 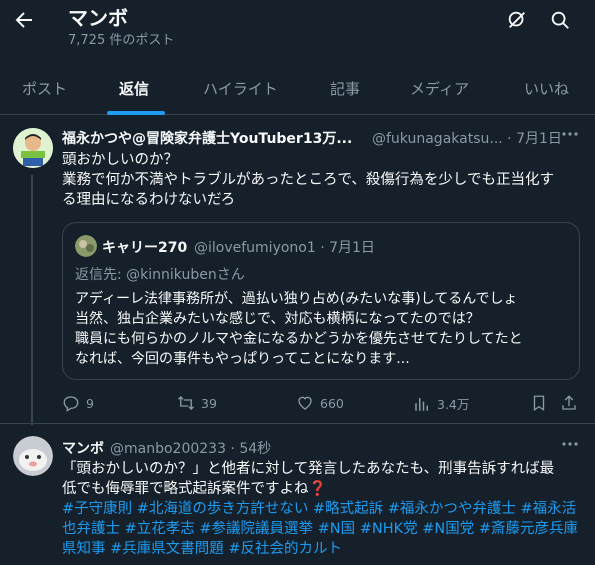 What do you see at coordinates (120, 160) in the screenshot?
I see `tweet-text-line: 頭おかしいのか？` at bounding box center [120, 160].